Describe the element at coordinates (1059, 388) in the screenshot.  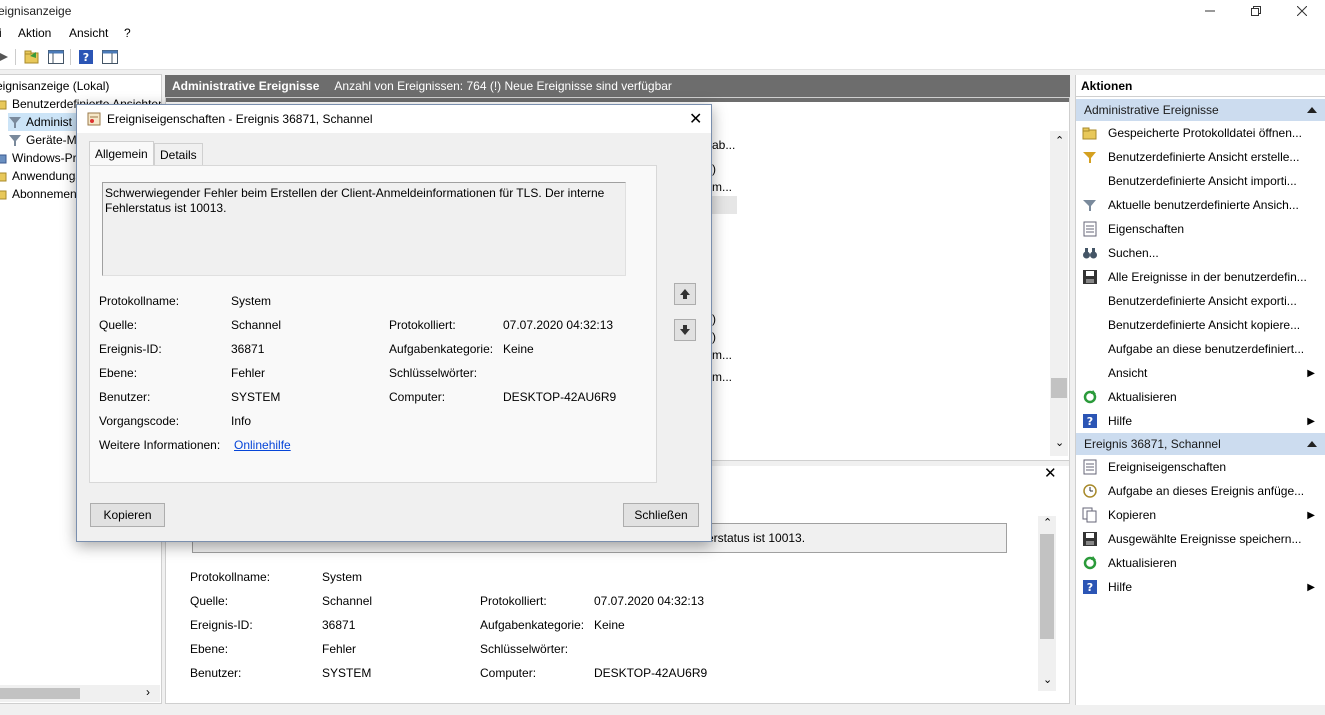
I see `vscroll-thumb` at that location.